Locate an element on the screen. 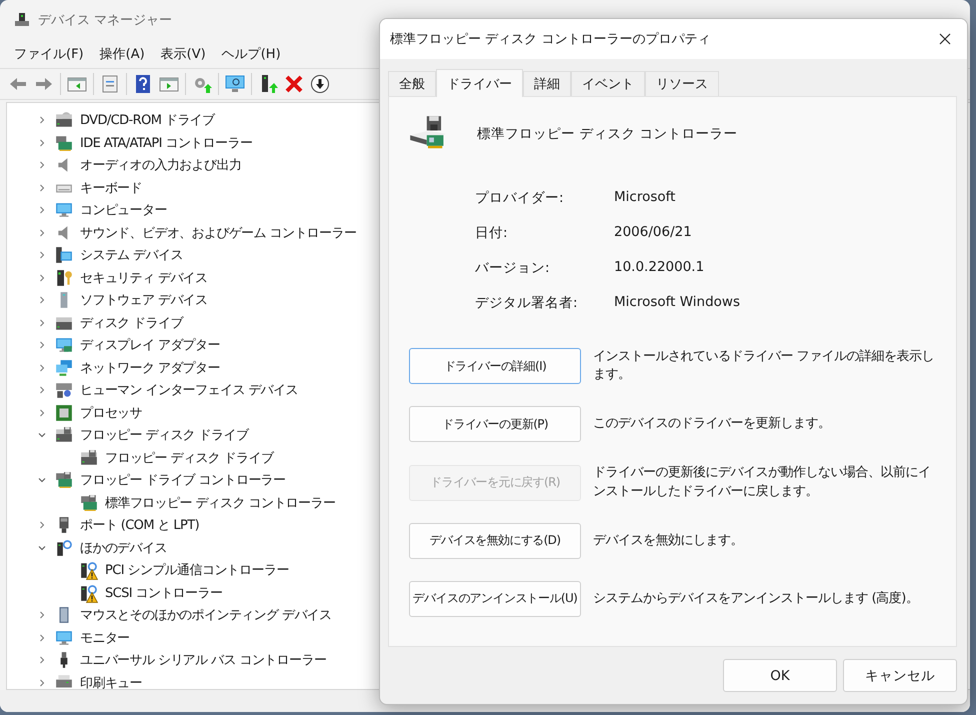 The width and height of the screenshot is (976, 715). tree-item: オーディオの入力および出力 is located at coordinates (161, 165).